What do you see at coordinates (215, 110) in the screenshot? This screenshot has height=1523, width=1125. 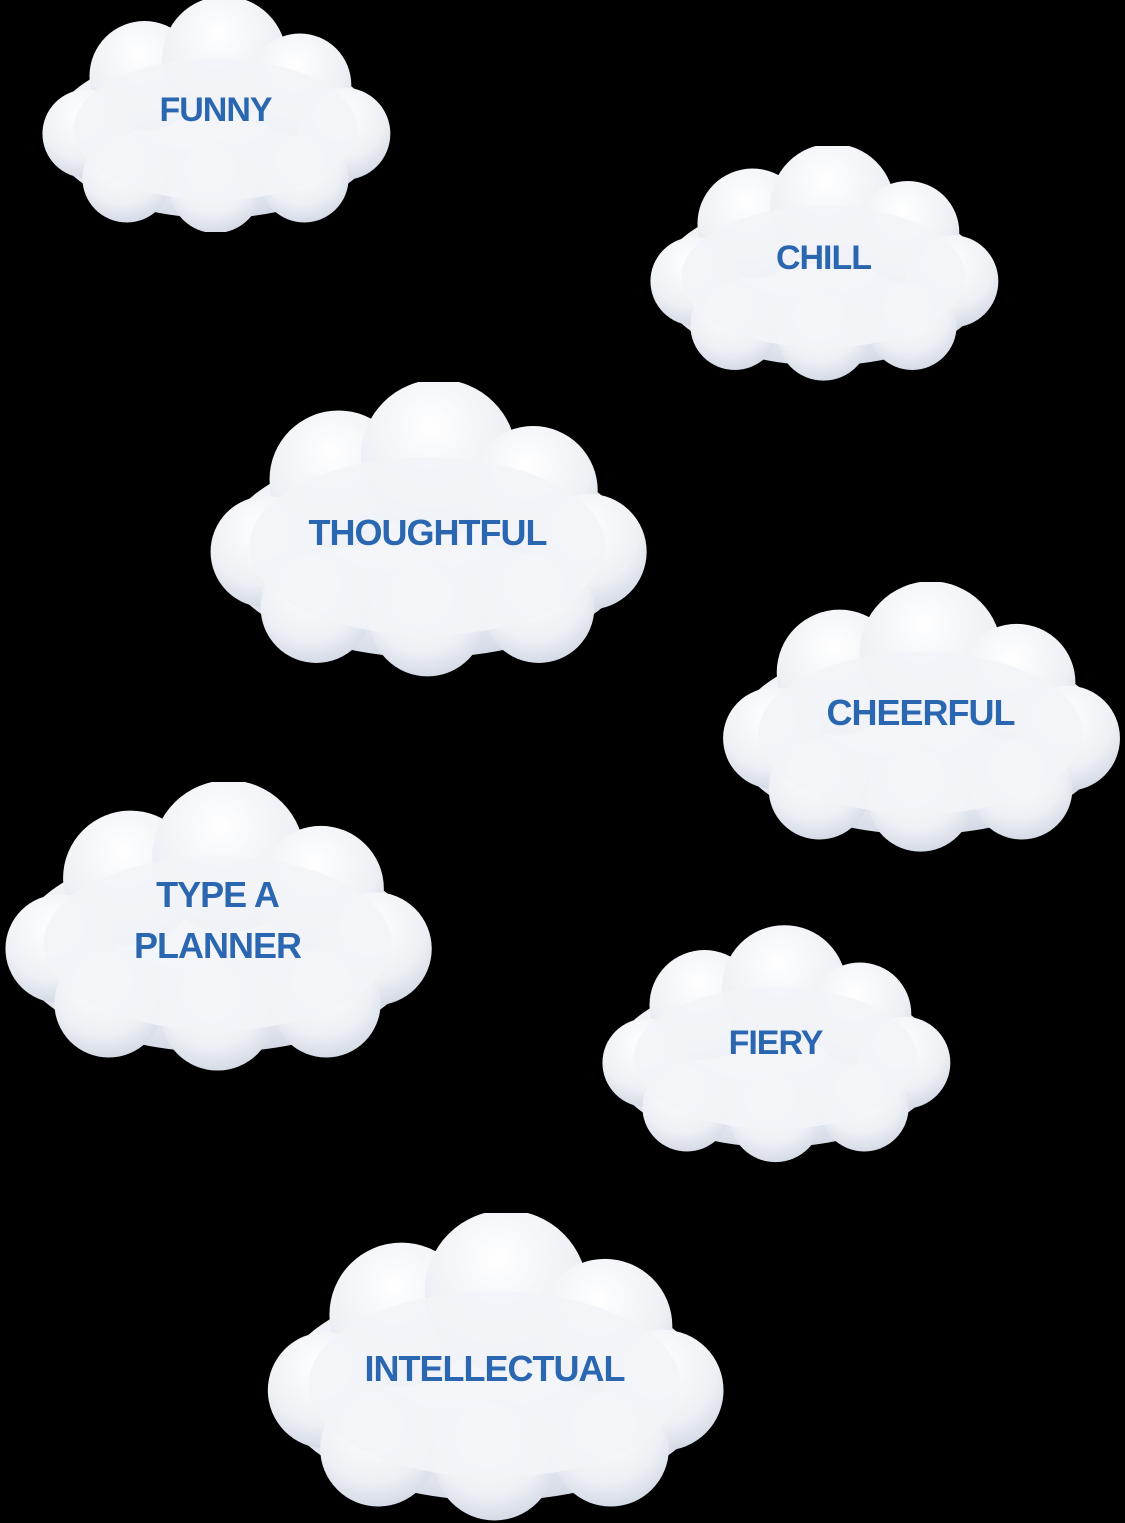 I see `cloud-label: FUNNY` at bounding box center [215, 110].